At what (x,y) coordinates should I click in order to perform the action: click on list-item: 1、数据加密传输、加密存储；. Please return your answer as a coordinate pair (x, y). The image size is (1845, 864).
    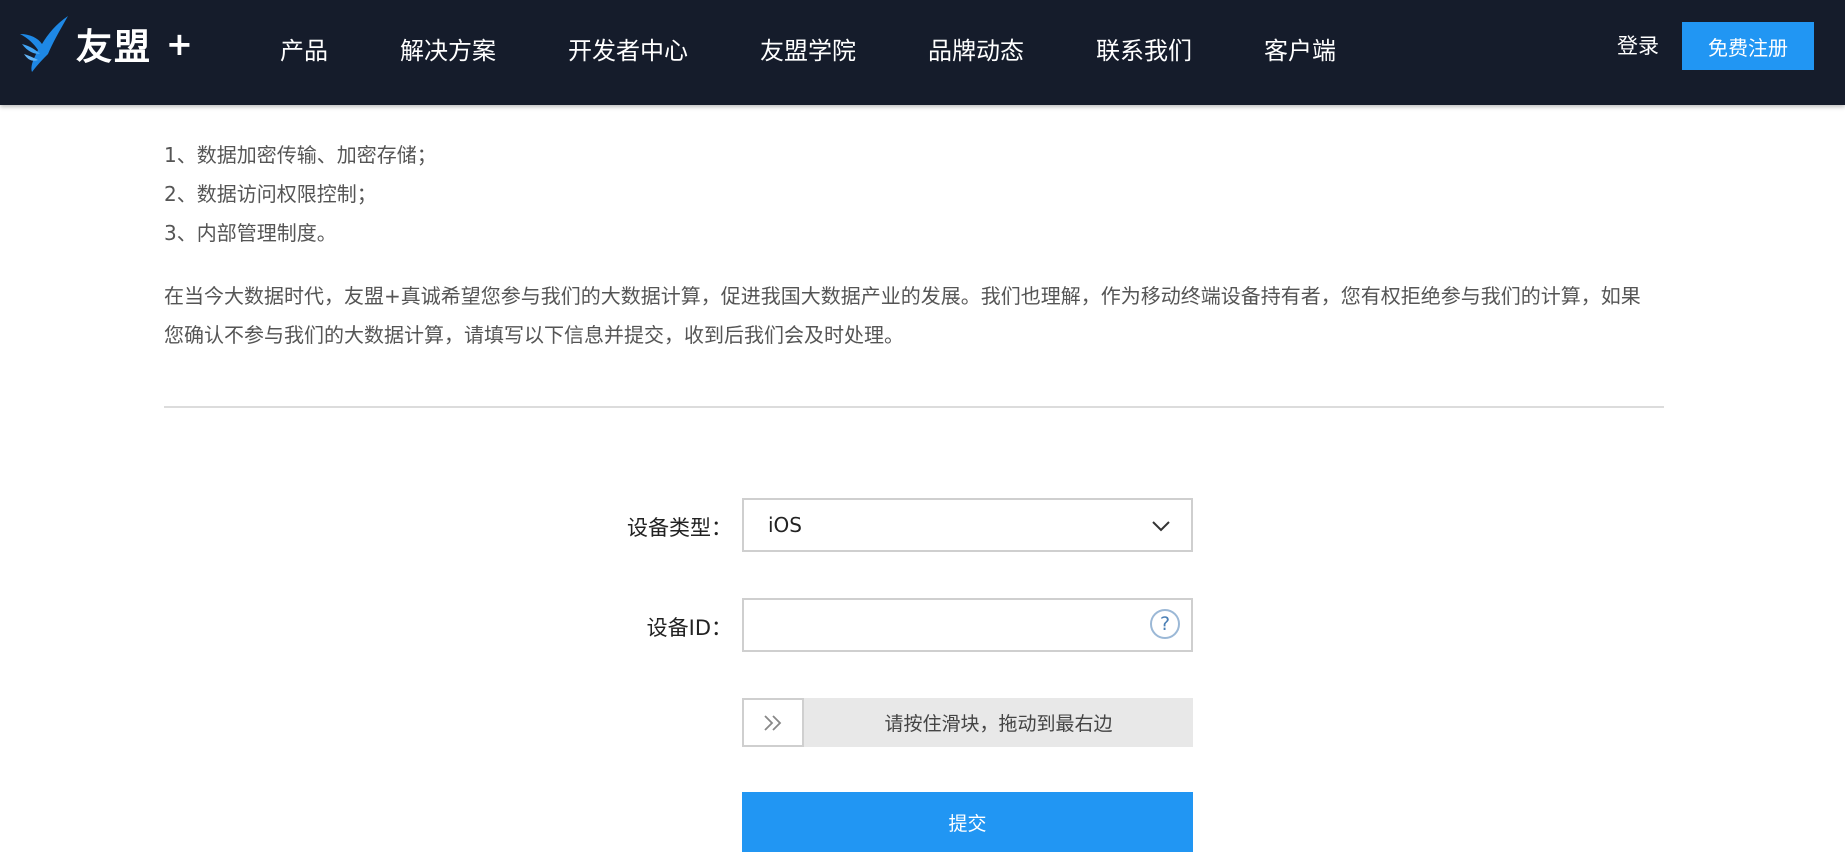
    Looking at the image, I should click on (300, 155).